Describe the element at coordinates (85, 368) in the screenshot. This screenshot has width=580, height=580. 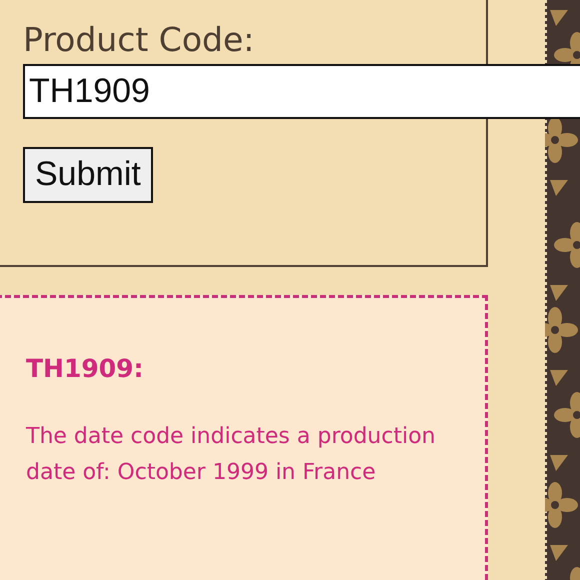
I see `result-title: TH1909:` at that location.